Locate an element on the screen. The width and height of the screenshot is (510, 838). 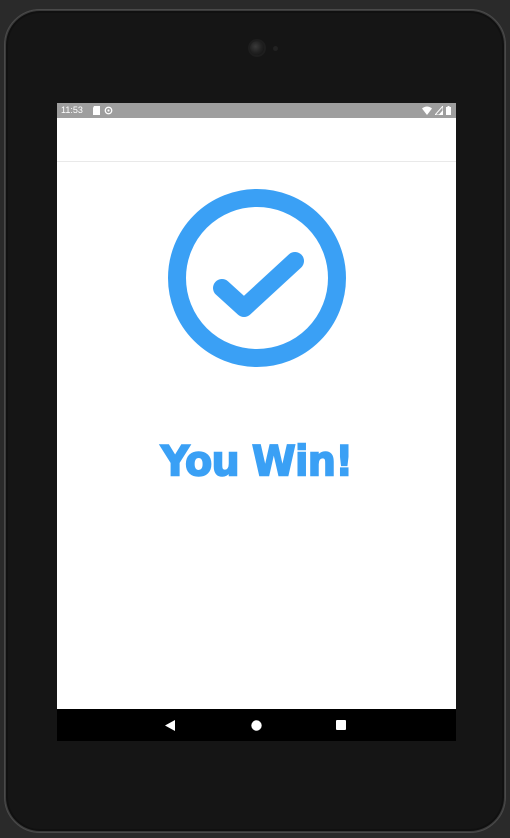
wifi-icon is located at coordinates (427, 110).